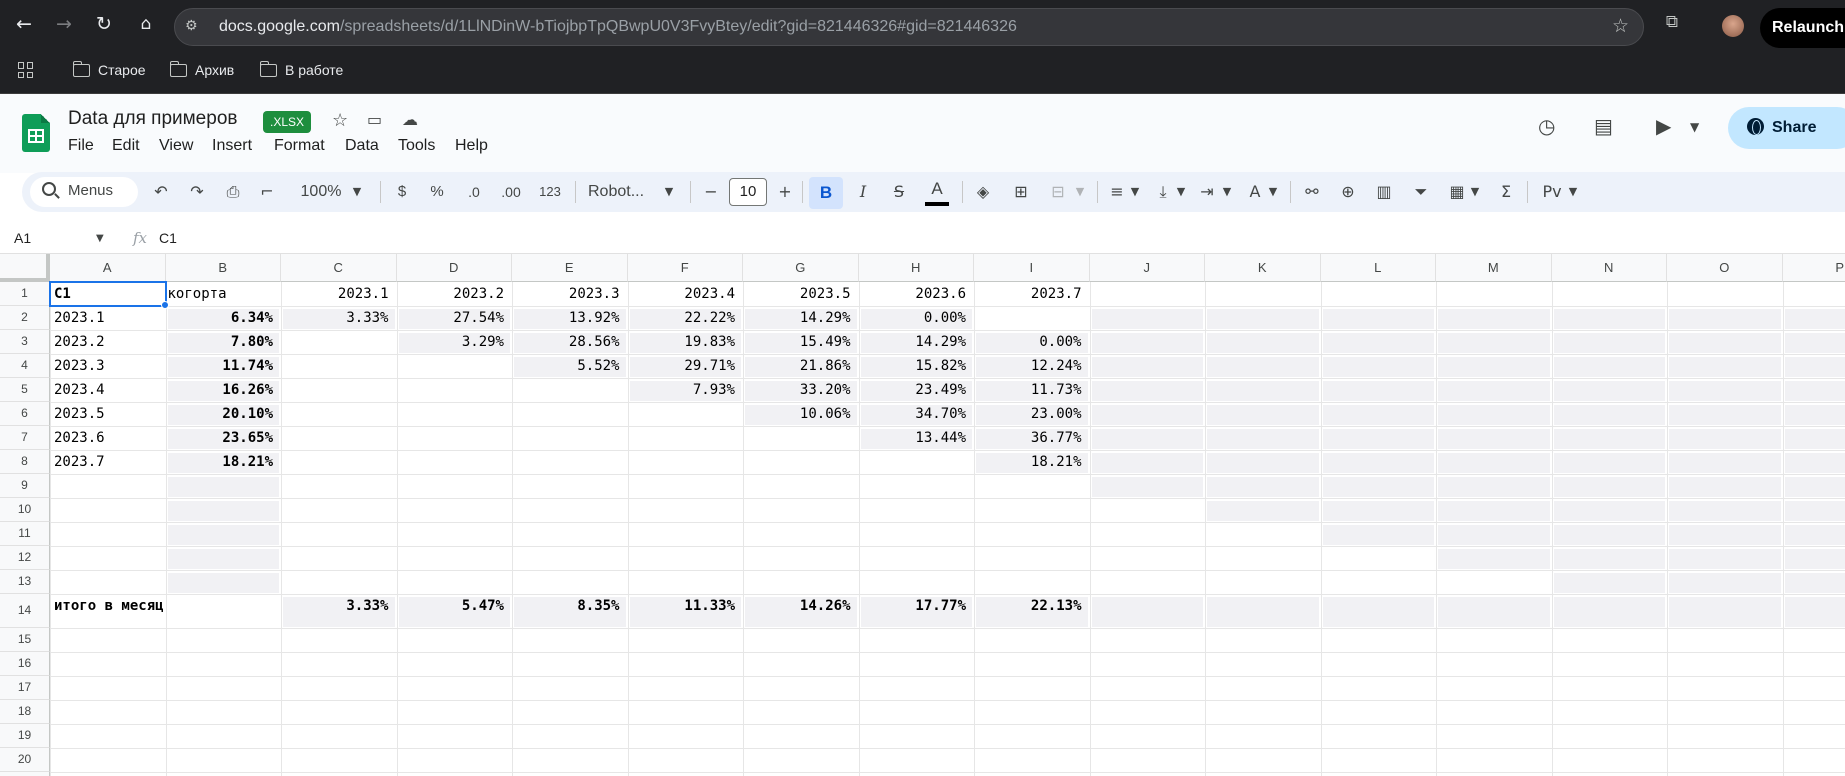  Describe the element at coordinates (109, 71) in the screenshot. I see `bookmark-folder: Старое` at that location.